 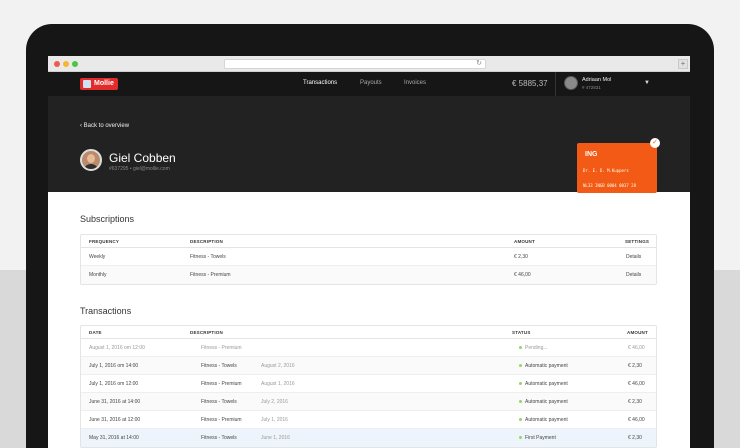 What do you see at coordinates (355, 64) in the screenshot?
I see `address-bar: ↻` at bounding box center [355, 64].